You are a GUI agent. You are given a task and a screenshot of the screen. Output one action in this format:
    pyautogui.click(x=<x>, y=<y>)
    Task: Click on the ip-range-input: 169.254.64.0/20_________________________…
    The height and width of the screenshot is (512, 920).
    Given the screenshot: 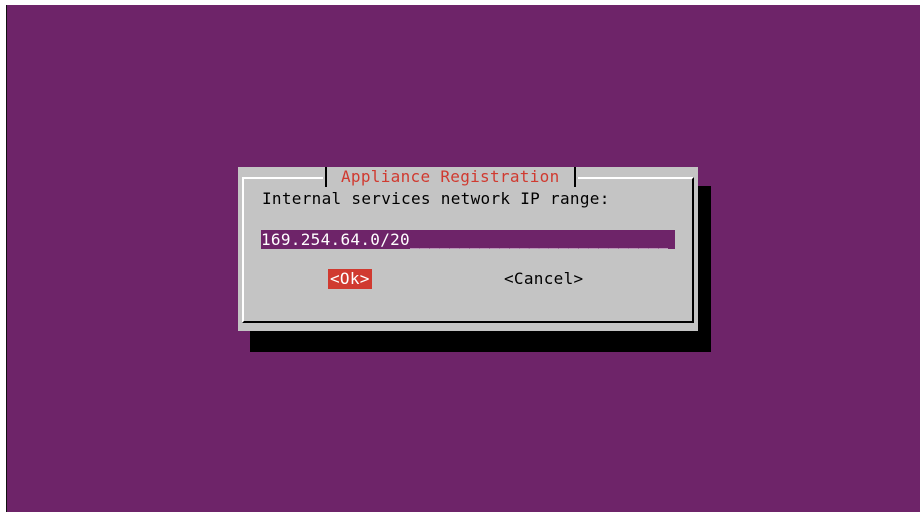 What is the action you would take?
    pyautogui.click(x=468, y=239)
    